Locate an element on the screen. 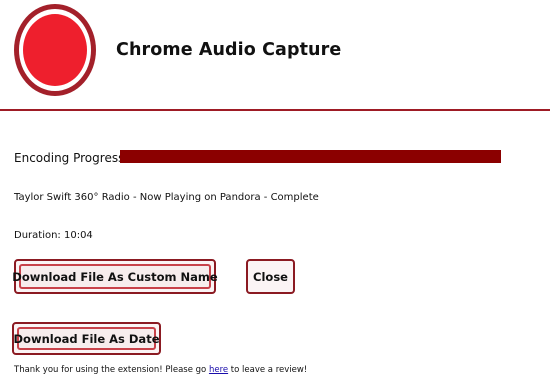 This screenshot has height=383, width=550. header-divider is located at coordinates (275, 110).